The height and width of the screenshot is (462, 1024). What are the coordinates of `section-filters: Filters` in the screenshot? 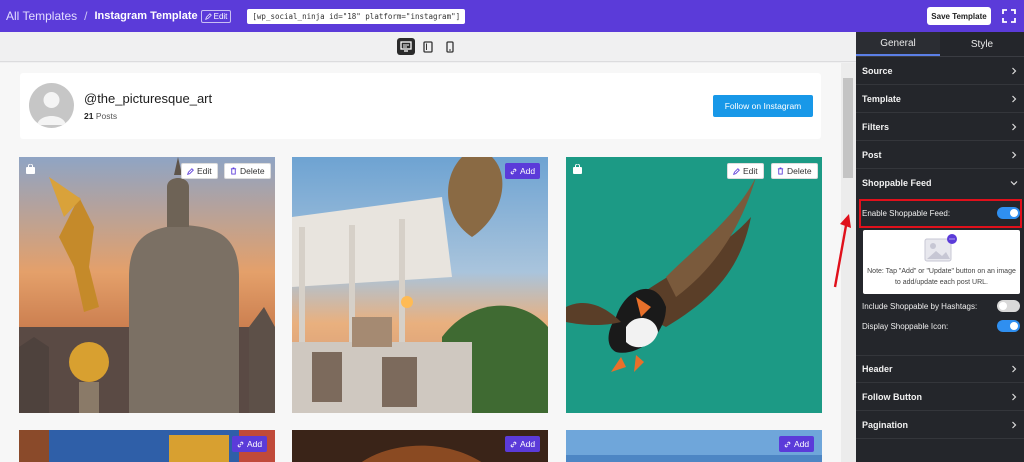 It's located at (940, 127).